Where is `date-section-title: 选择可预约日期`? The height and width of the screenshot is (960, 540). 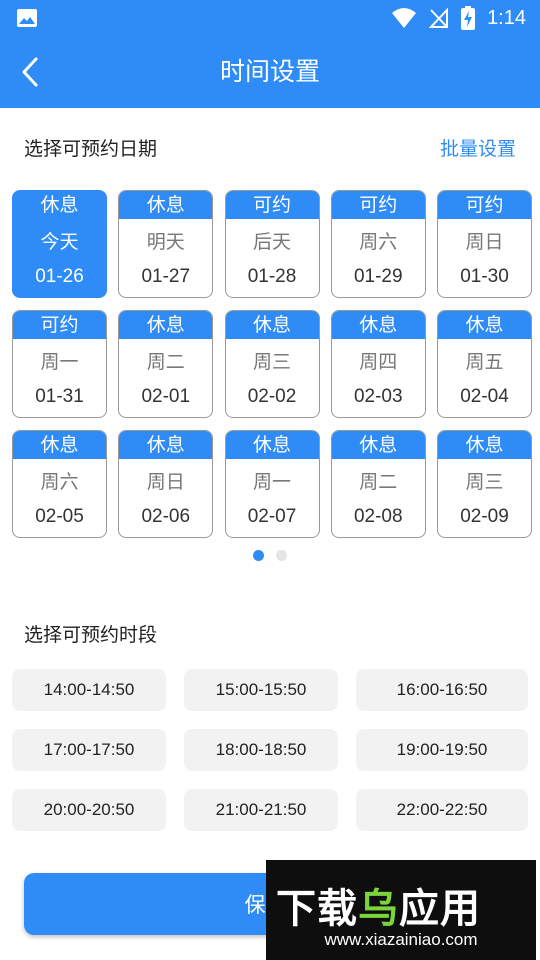
date-section-title: 选择可预约日期 is located at coordinates (91, 149).